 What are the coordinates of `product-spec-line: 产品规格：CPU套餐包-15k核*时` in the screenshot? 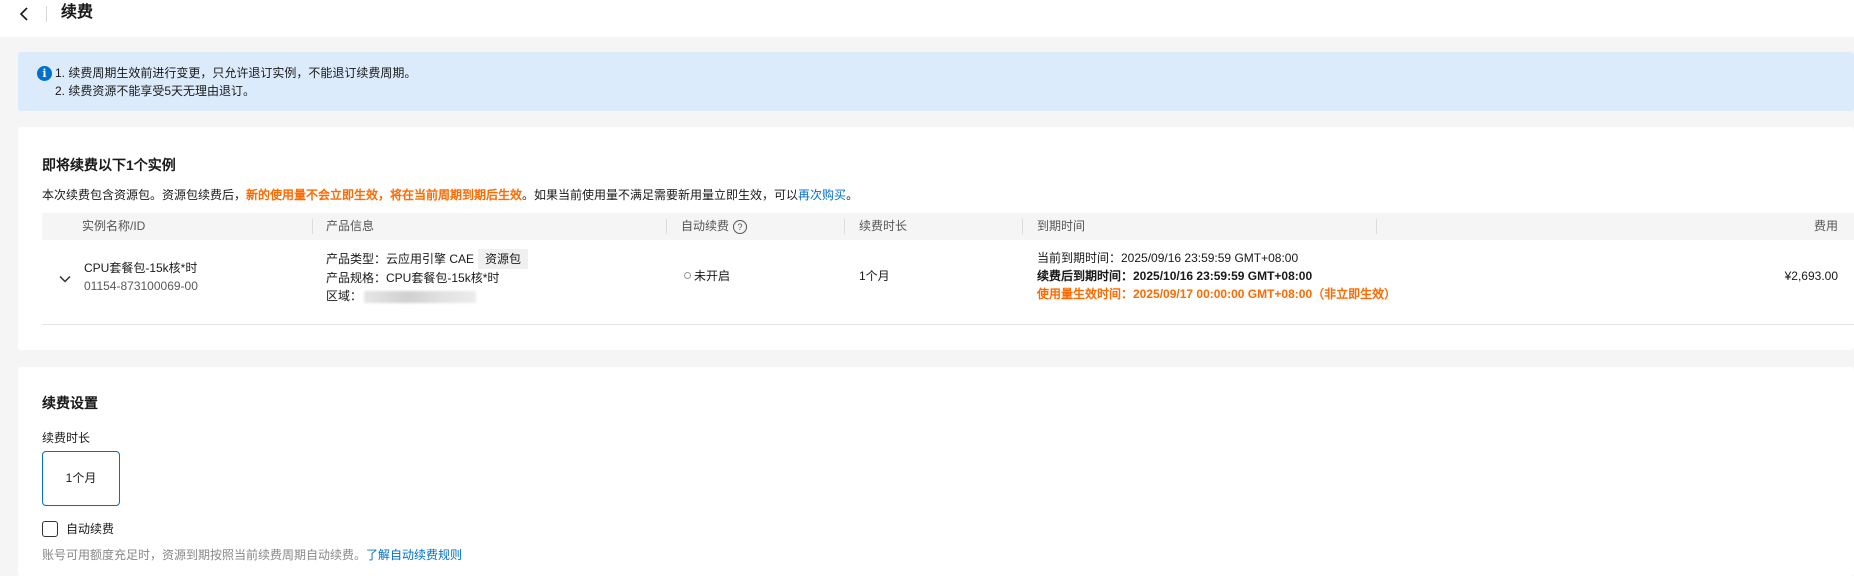 It's located at (427, 278).